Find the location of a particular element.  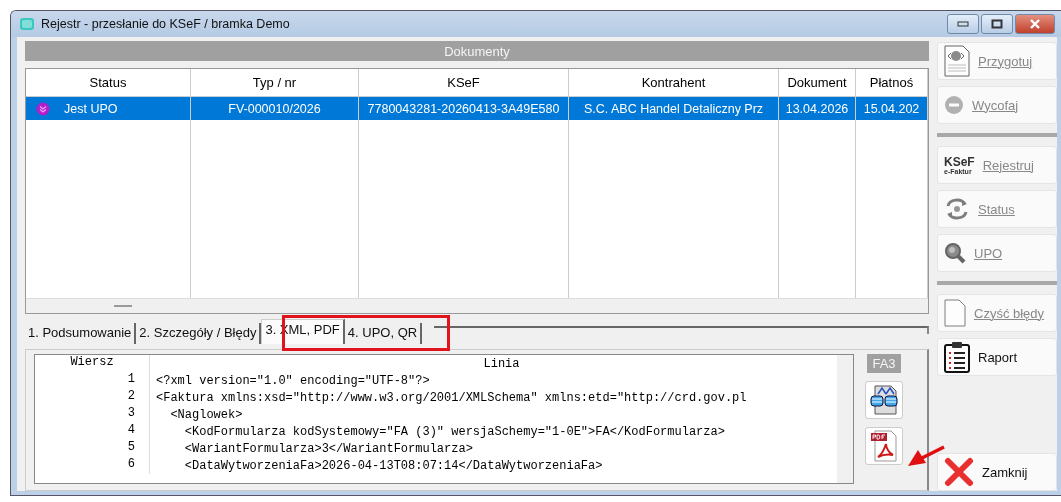

preview-button is located at coordinates (884, 400).